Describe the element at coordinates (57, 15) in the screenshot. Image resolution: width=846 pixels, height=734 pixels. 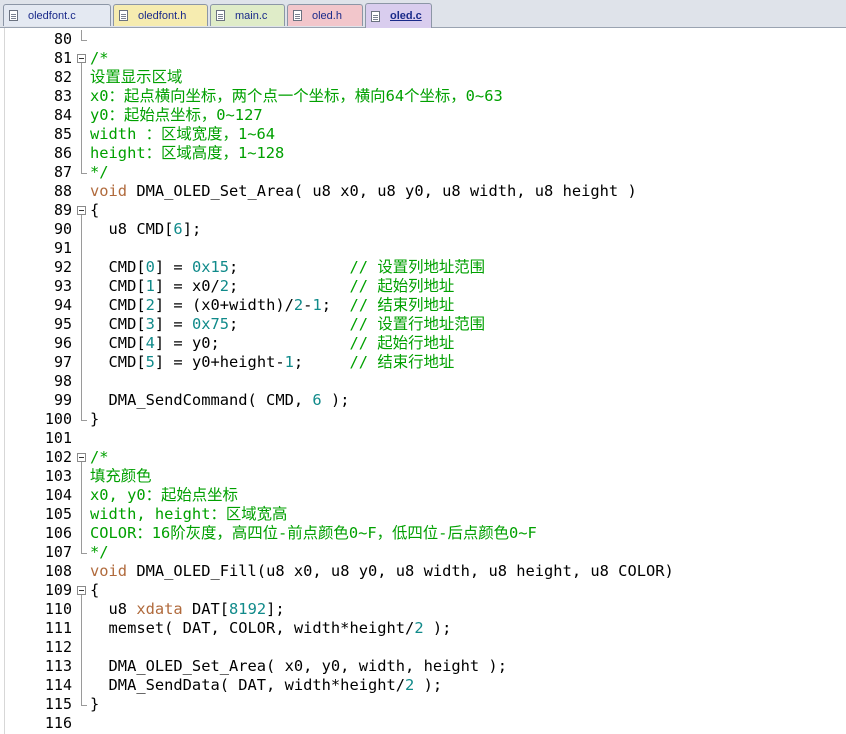
I see `tab-oledfont-c: oledfont.c` at that location.